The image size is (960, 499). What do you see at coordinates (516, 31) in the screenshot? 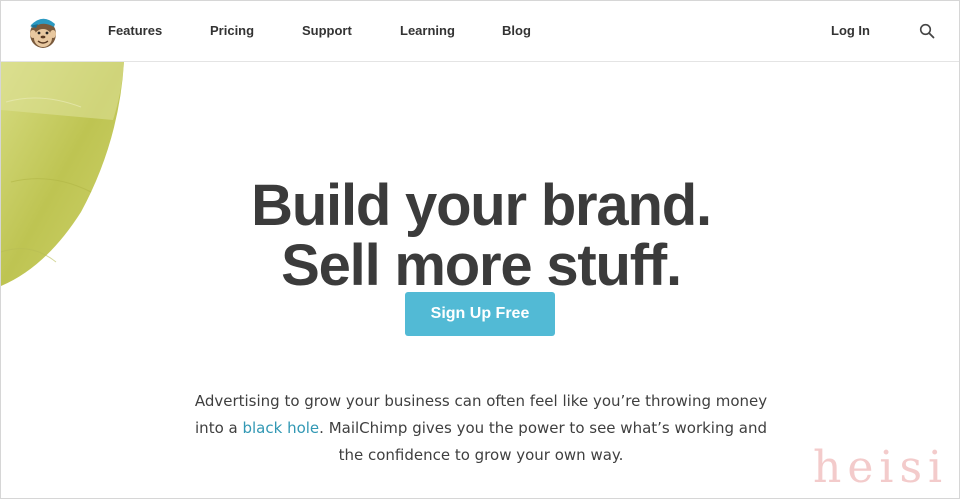
I see `nav-blog: Blog` at bounding box center [516, 31].